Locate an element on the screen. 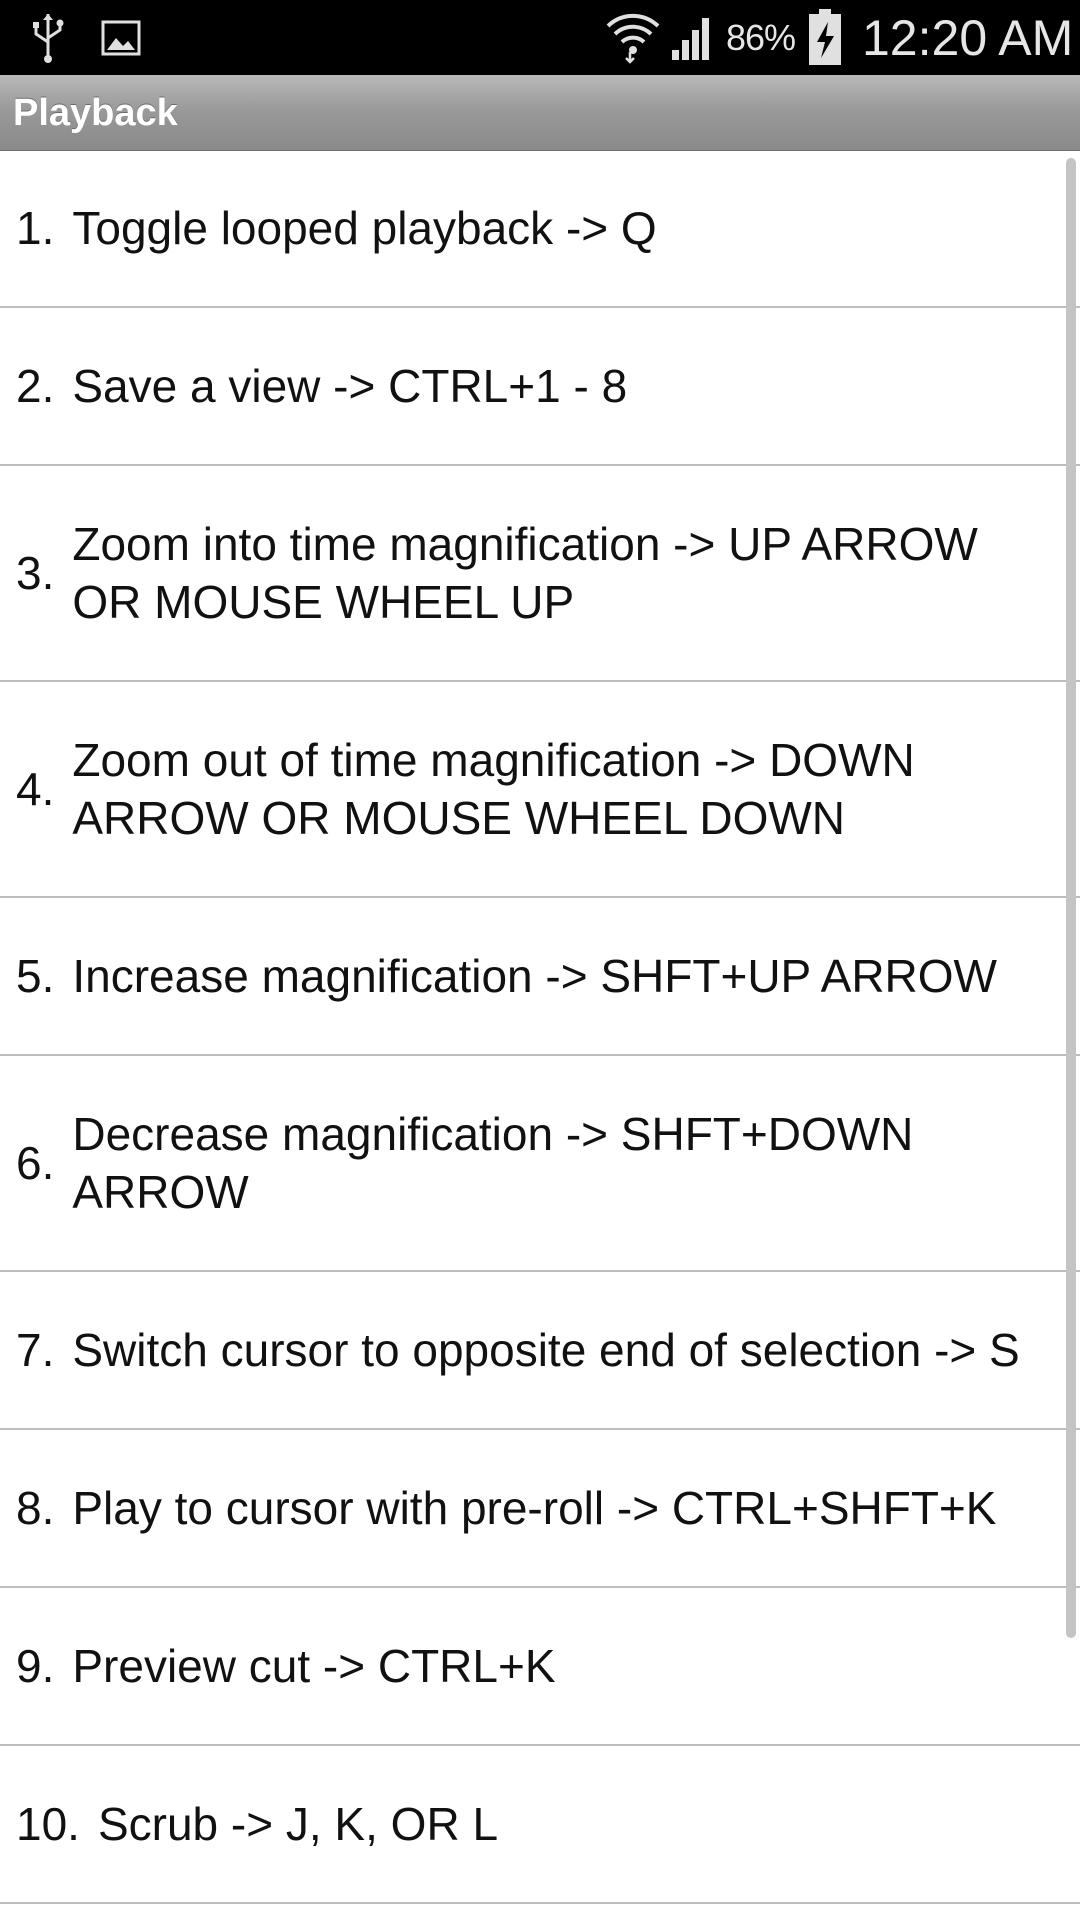 This screenshot has width=1080, height=1920. image-icon is located at coordinates (121, 38).